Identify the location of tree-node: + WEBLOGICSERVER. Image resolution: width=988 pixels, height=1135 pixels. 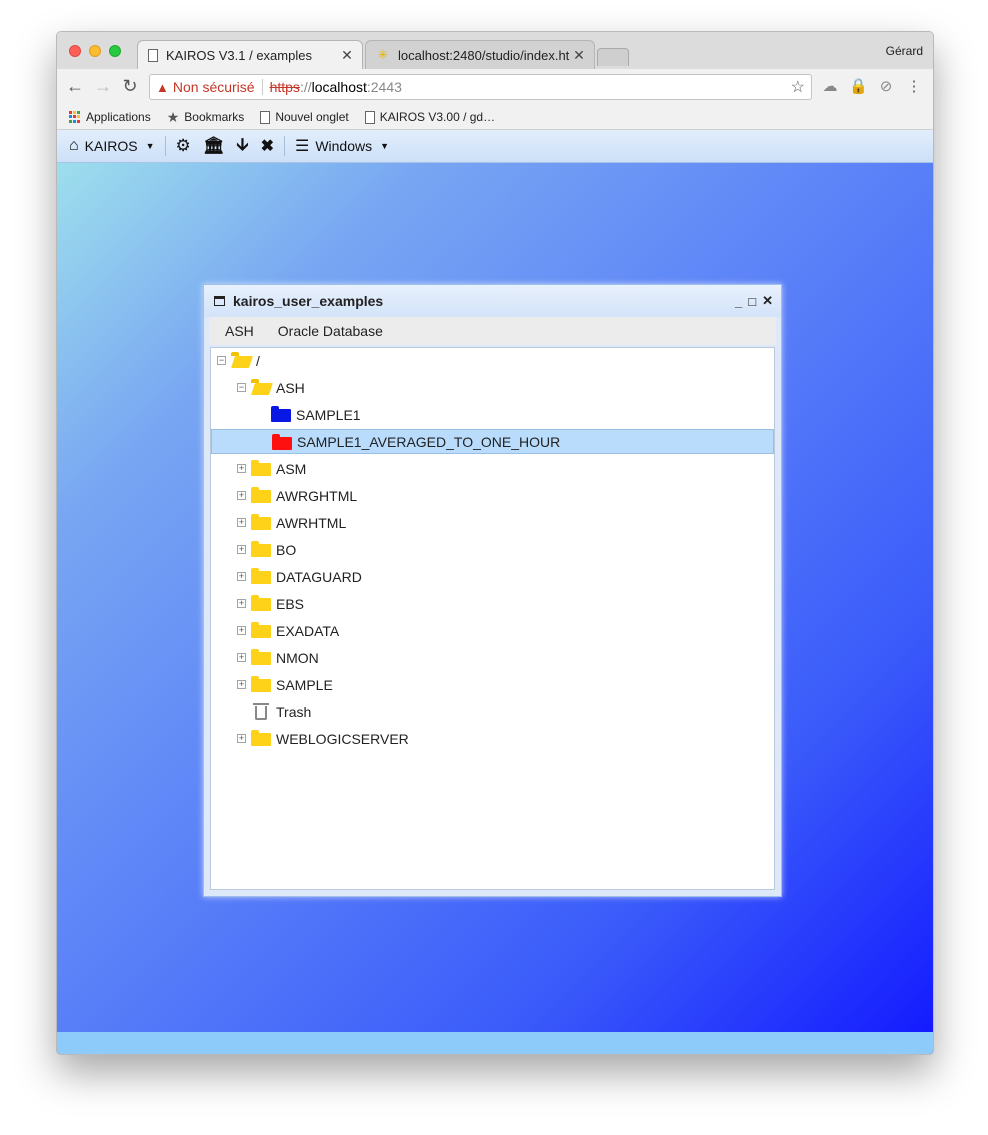
(492, 738).